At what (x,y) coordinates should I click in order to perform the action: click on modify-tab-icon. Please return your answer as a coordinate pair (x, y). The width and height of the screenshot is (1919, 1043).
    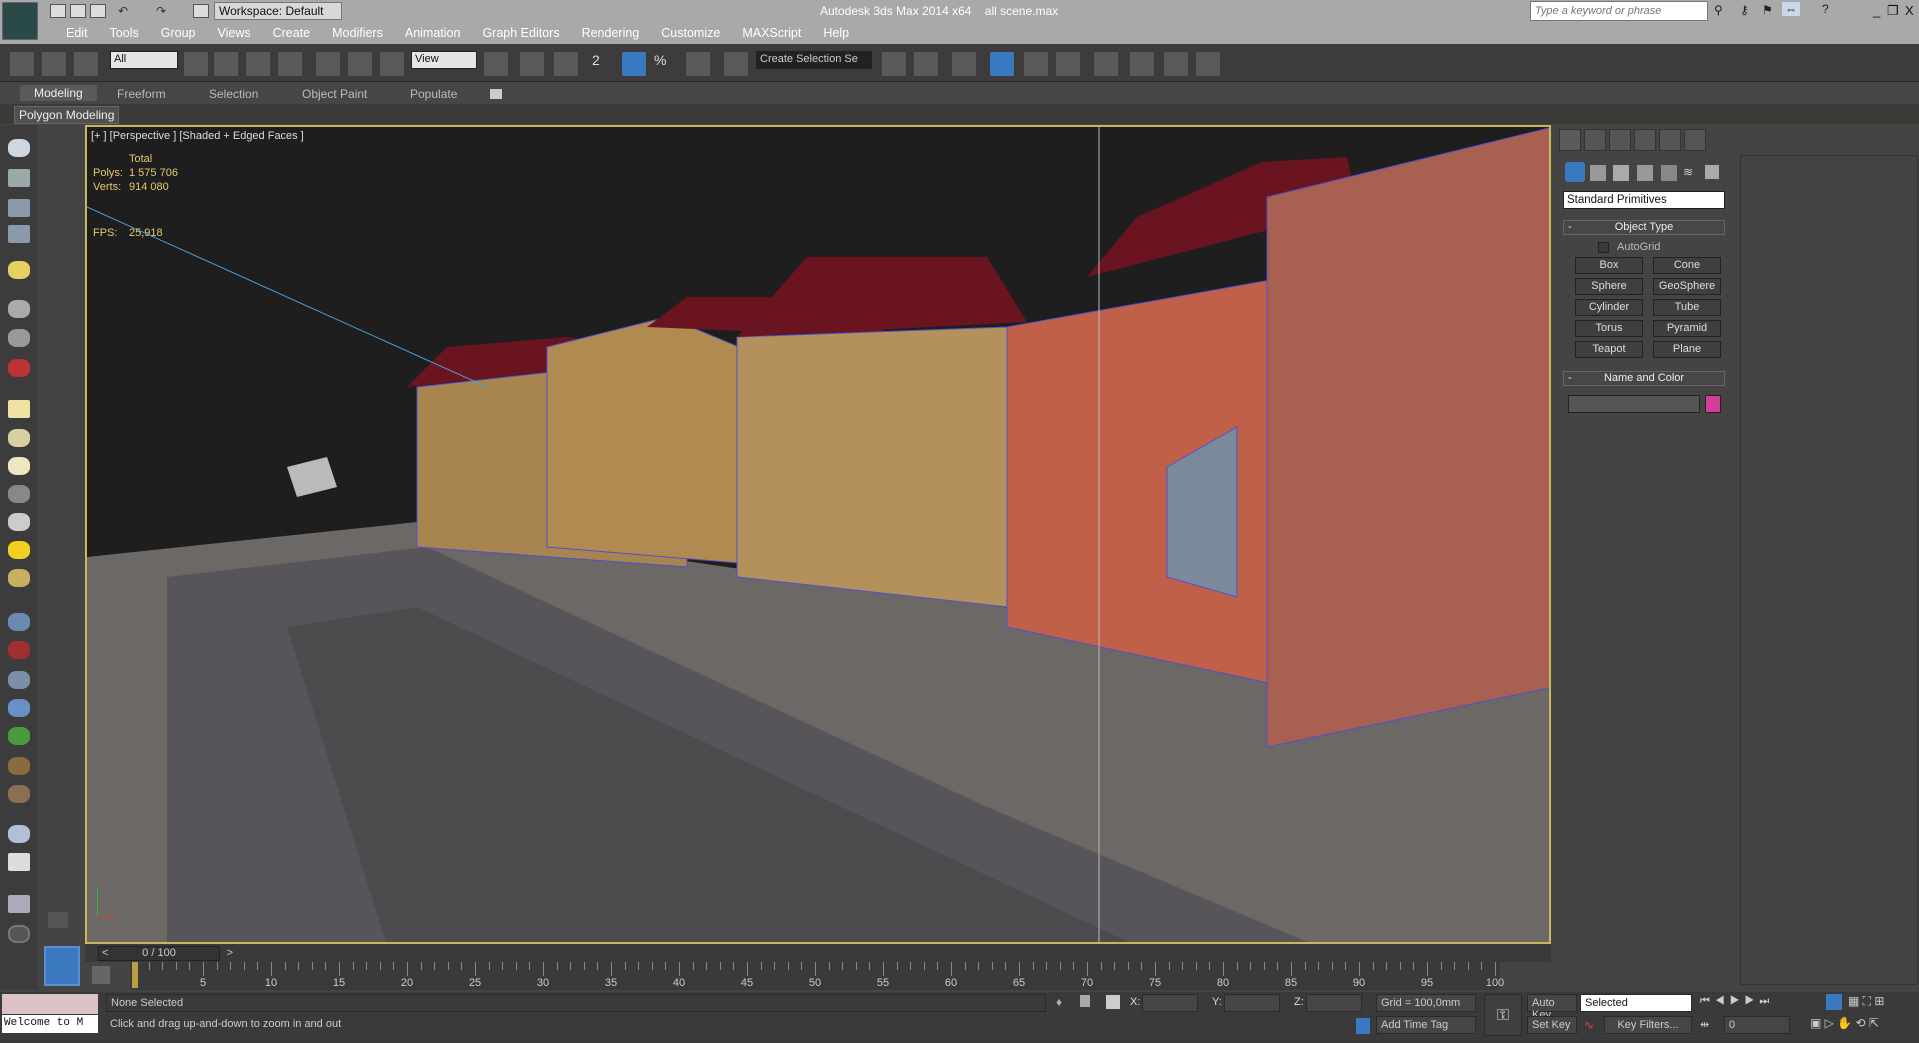
    Looking at the image, I should click on (1595, 140).